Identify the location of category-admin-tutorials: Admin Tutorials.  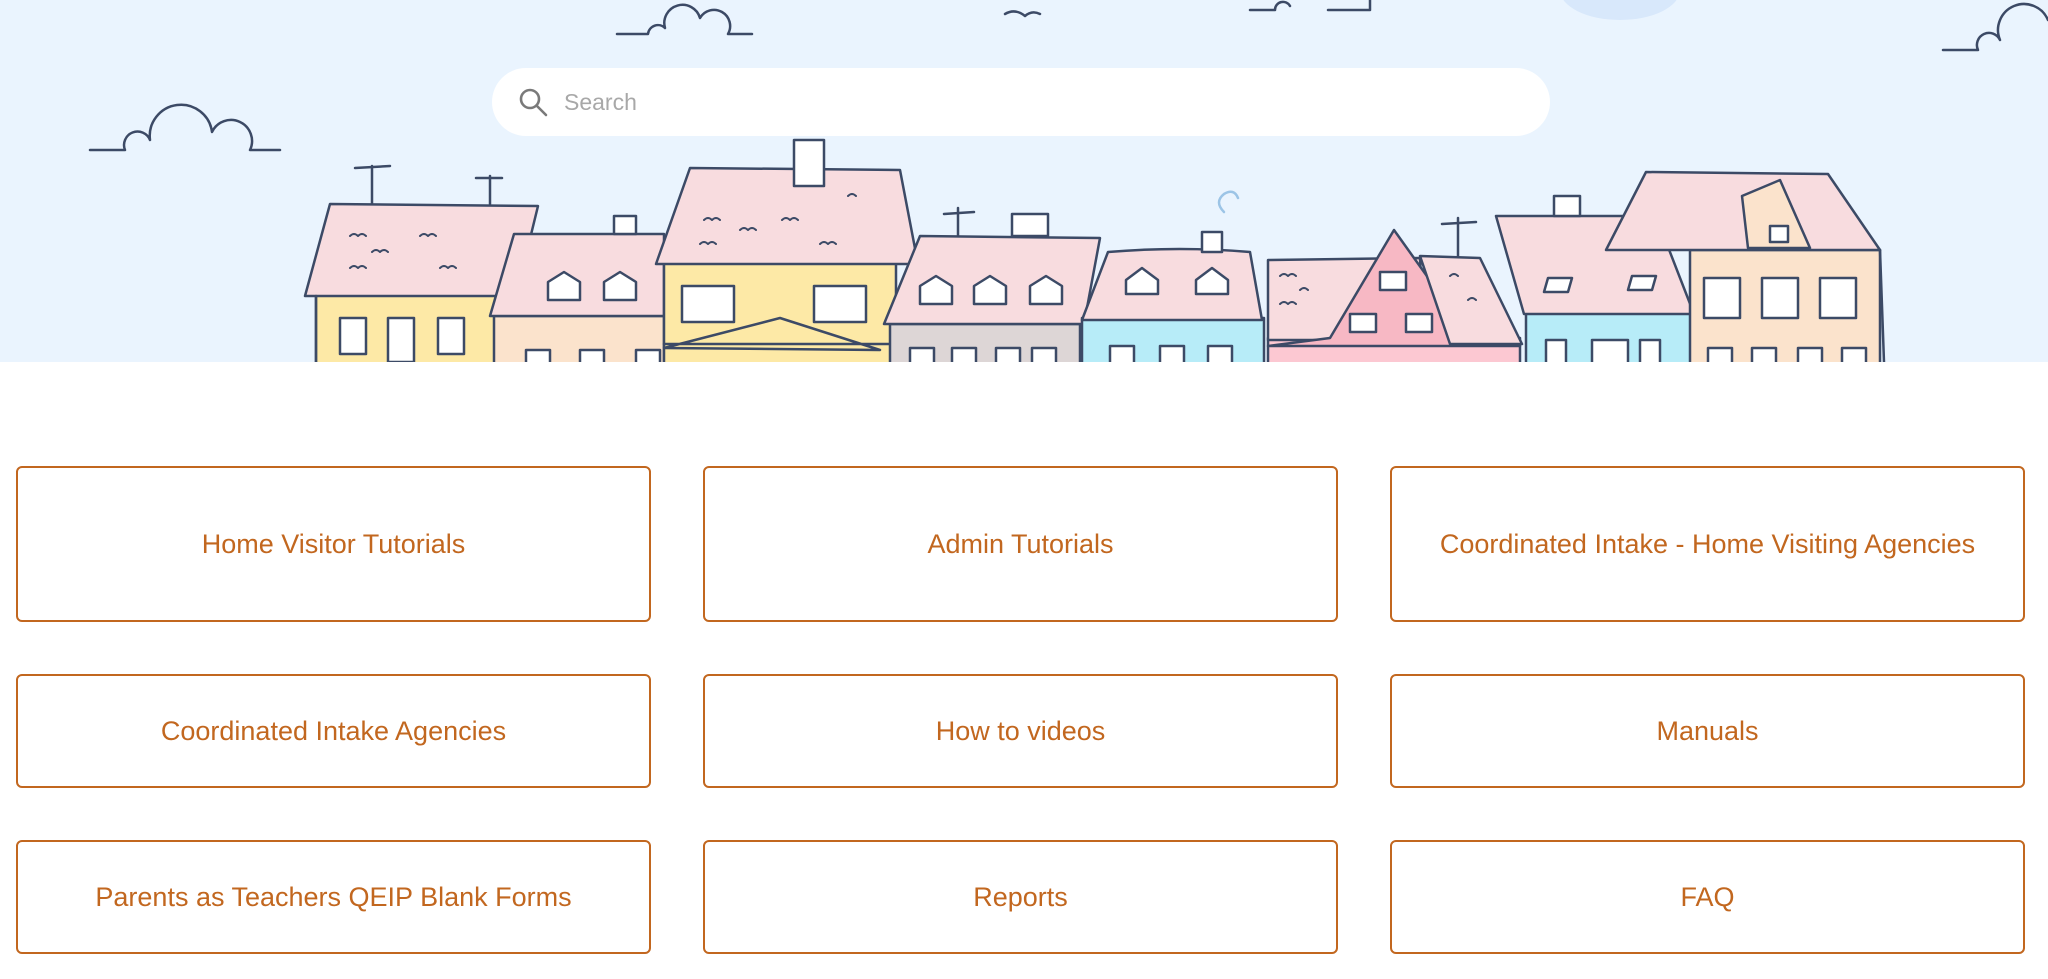
(1020, 544).